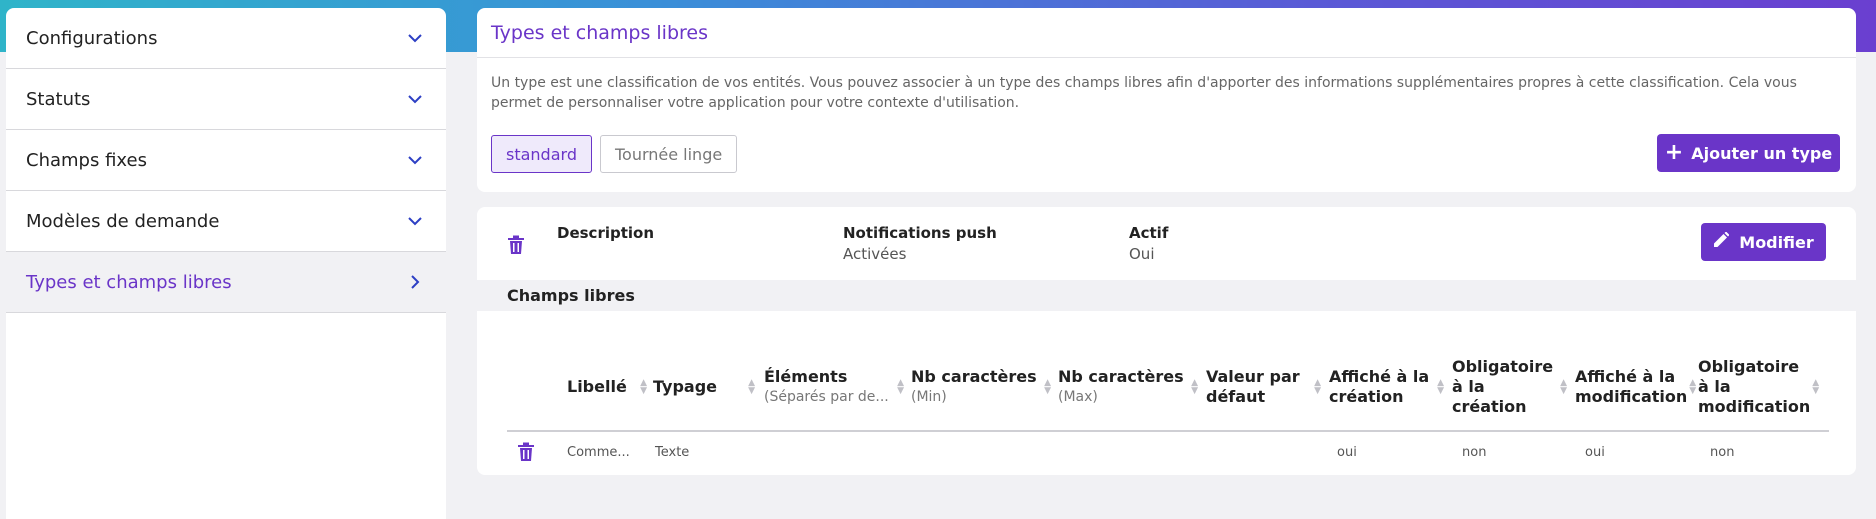  I want to click on column-header-affiche-creation: Affiché à la création ▲ ▼, so click(1386, 387).